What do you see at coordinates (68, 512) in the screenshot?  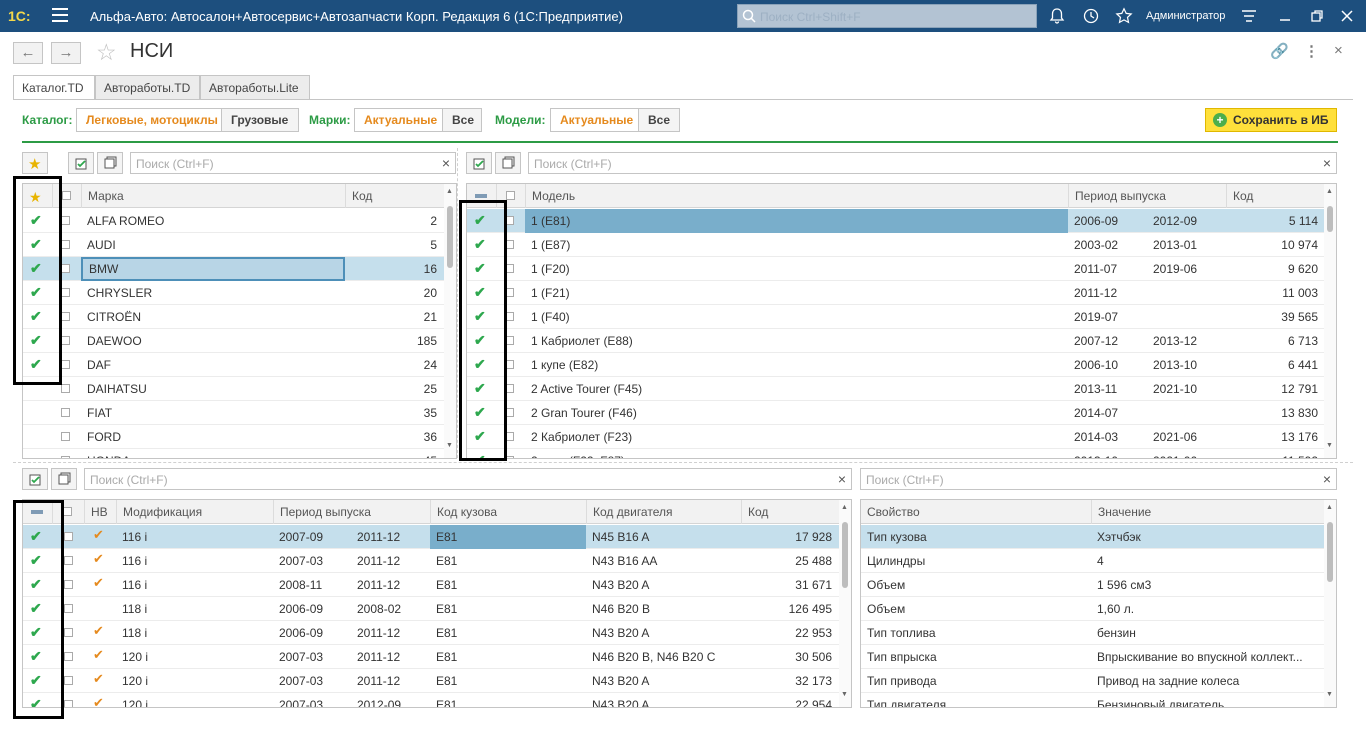 I see `check-column-header` at bounding box center [68, 512].